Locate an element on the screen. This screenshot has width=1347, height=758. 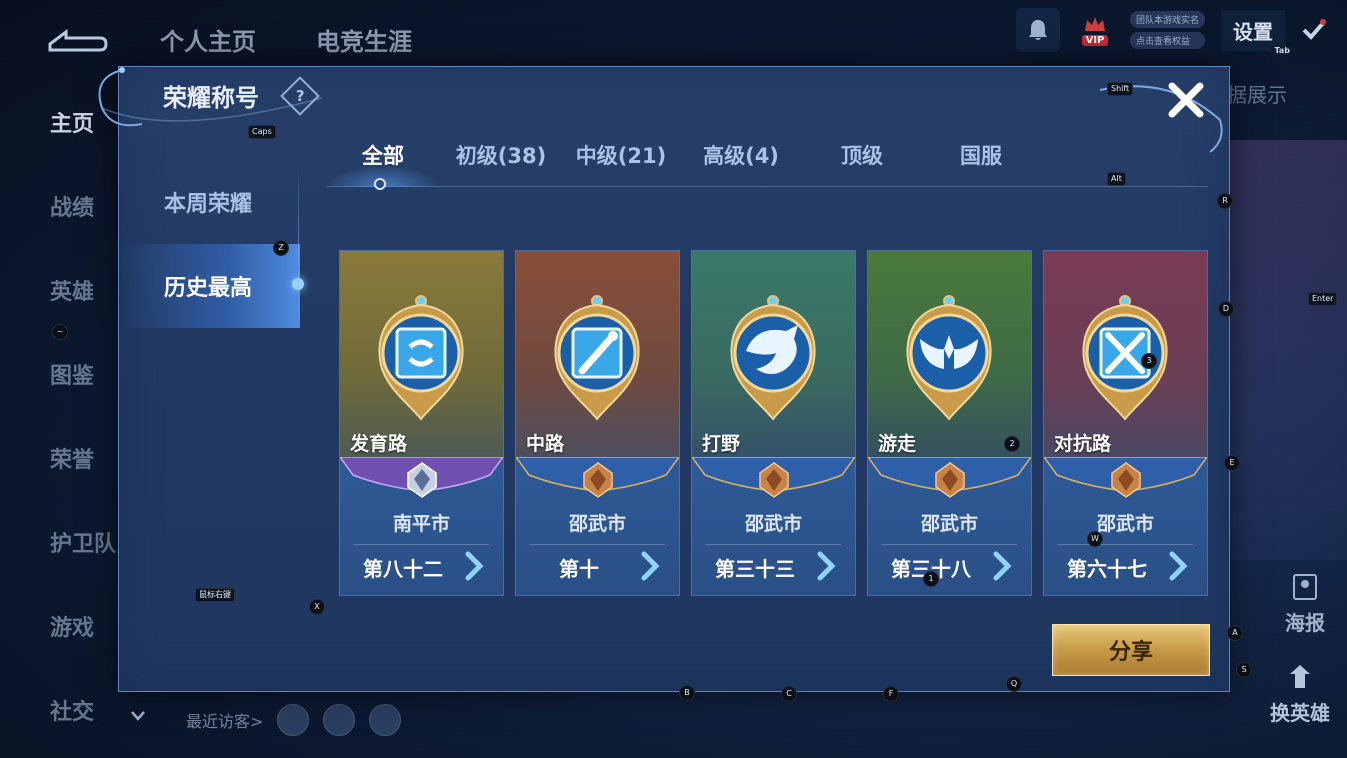
tab-all: 全部 is located at coordinates (383, 165).